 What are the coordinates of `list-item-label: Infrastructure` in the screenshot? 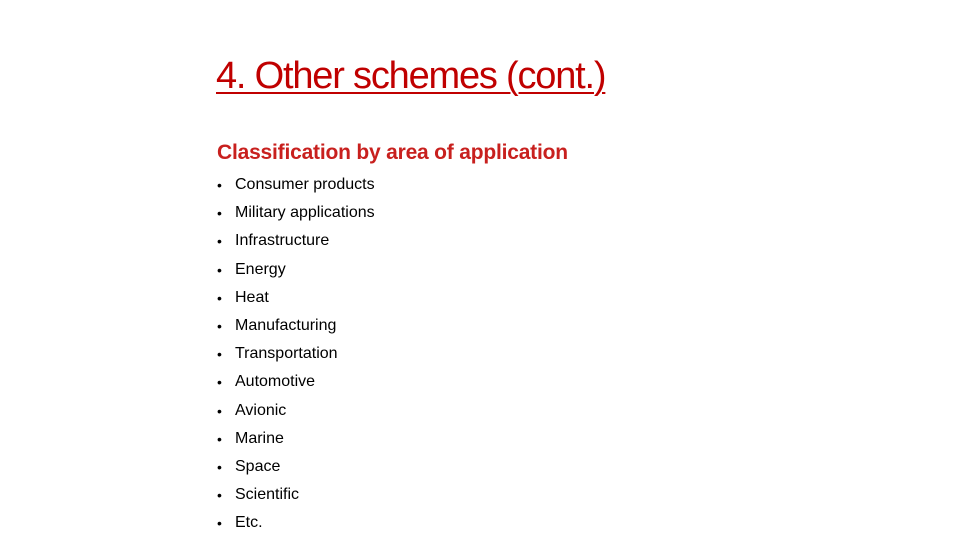 It's located at (282, 241).